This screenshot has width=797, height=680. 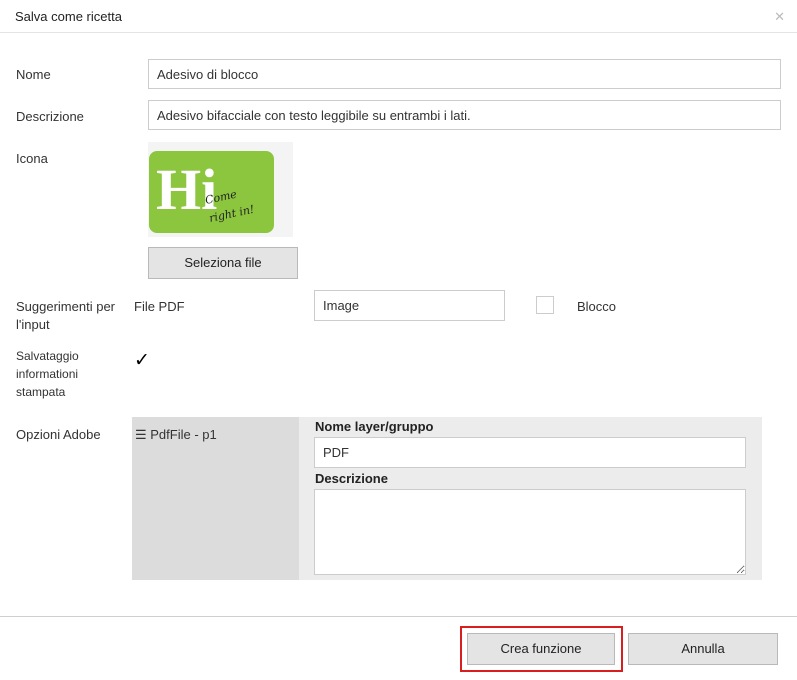 I want to click on dialog-header: Salva come ricetta ✕, so click(x=398, y=16).